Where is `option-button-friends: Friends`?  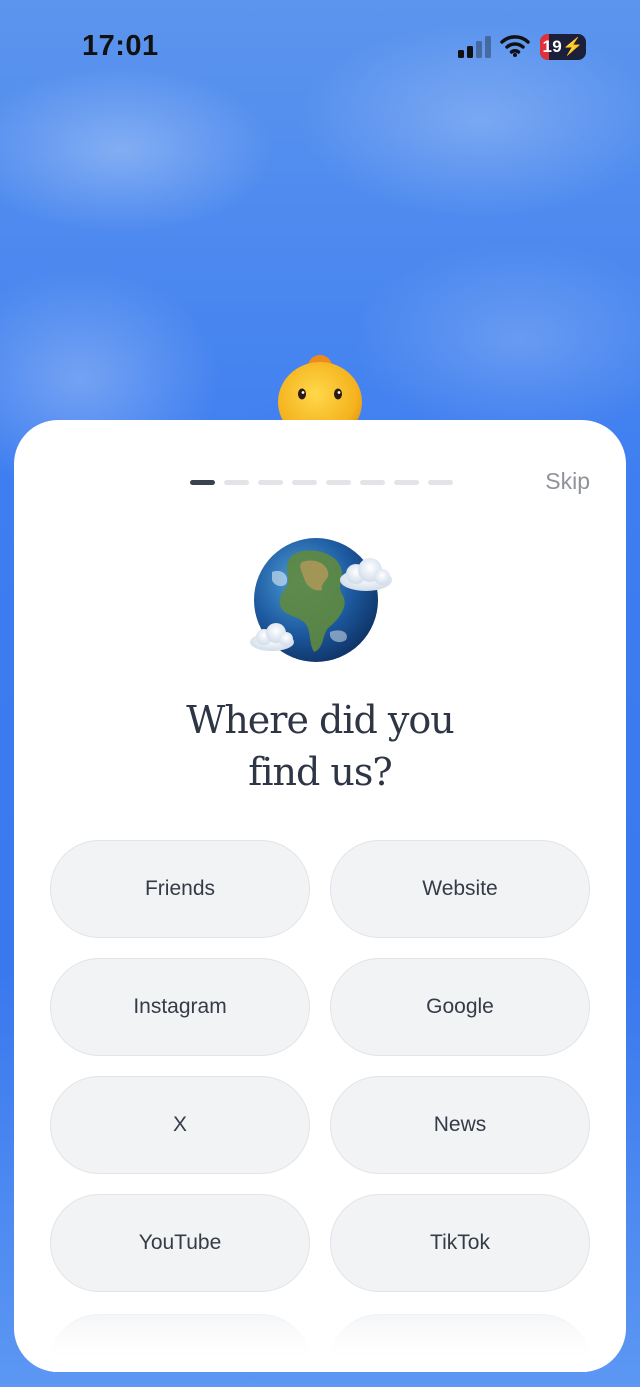 option-button-friends: Friends is located at coordinates (180, 889).